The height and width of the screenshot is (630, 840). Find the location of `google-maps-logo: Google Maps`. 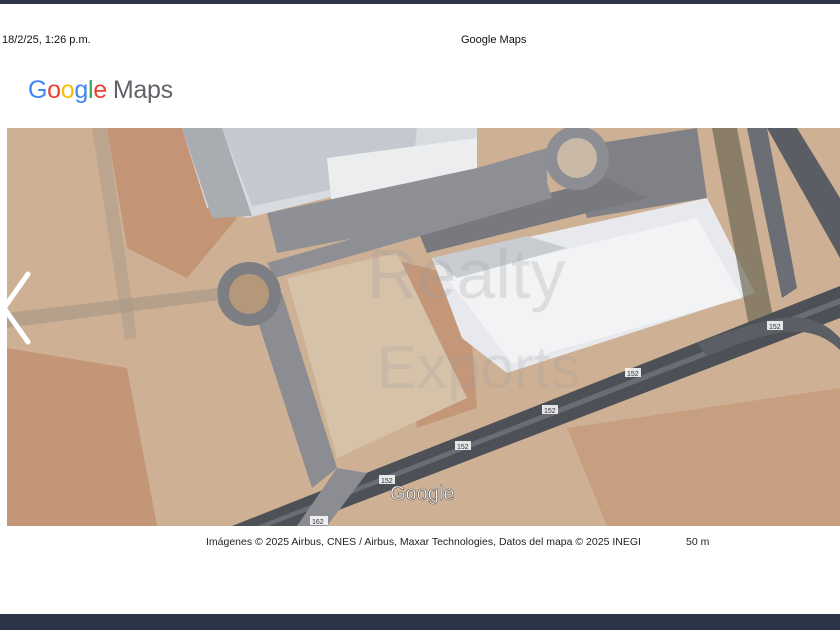

google-maps-logo: Google Maps is located at coordinates (100, 90).